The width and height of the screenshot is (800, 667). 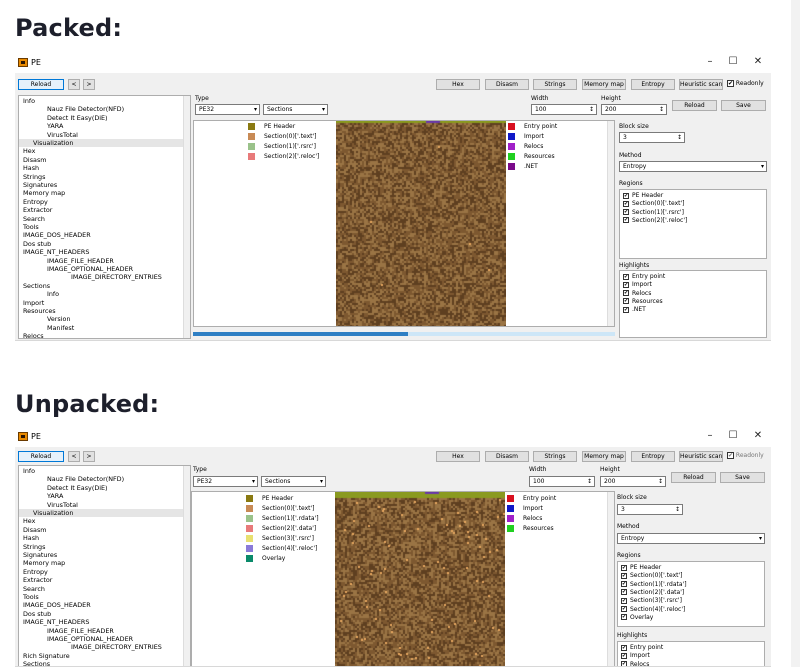 What do you see at coordinates (795, 333) in the screenshot?
I see `page-scrollbar` at bounding box center [795, 333].